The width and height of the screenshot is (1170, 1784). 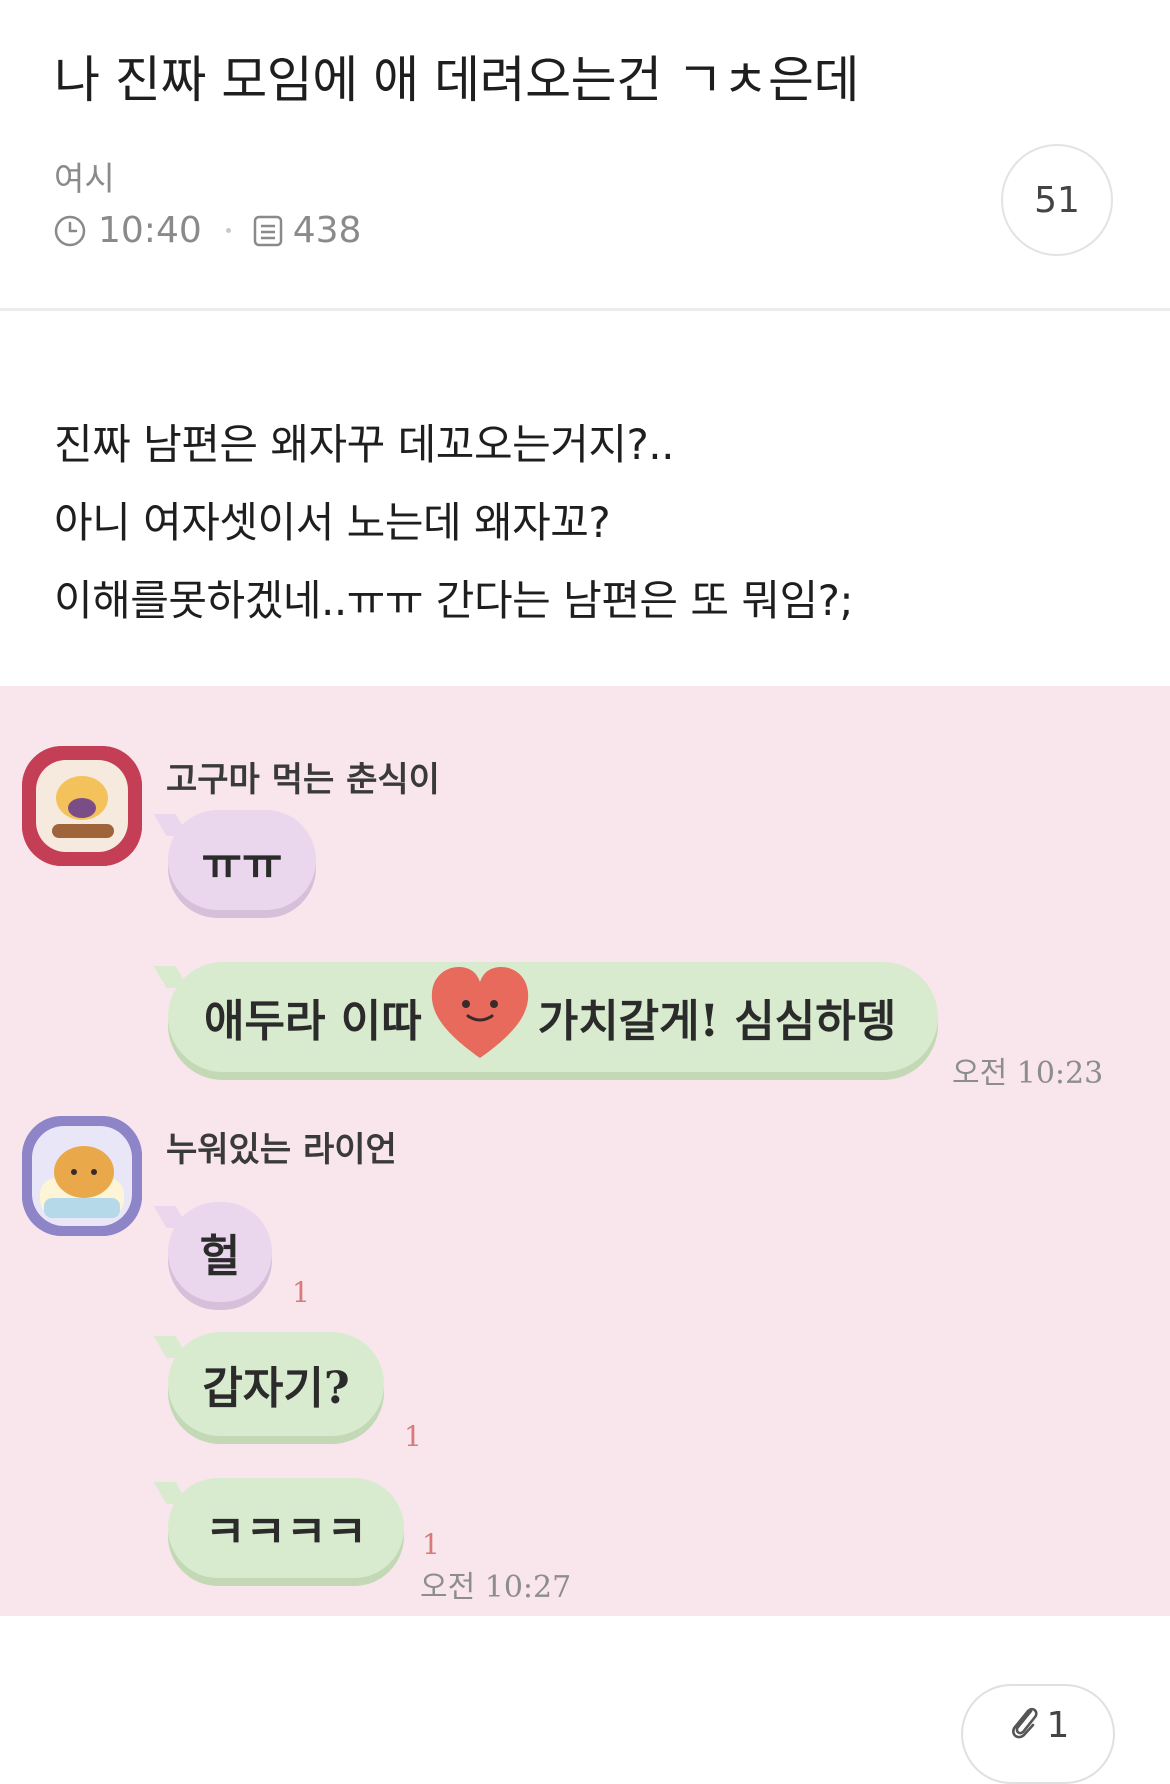 I want to click on comment-count-button: 51, so click(x=1057, y=200).